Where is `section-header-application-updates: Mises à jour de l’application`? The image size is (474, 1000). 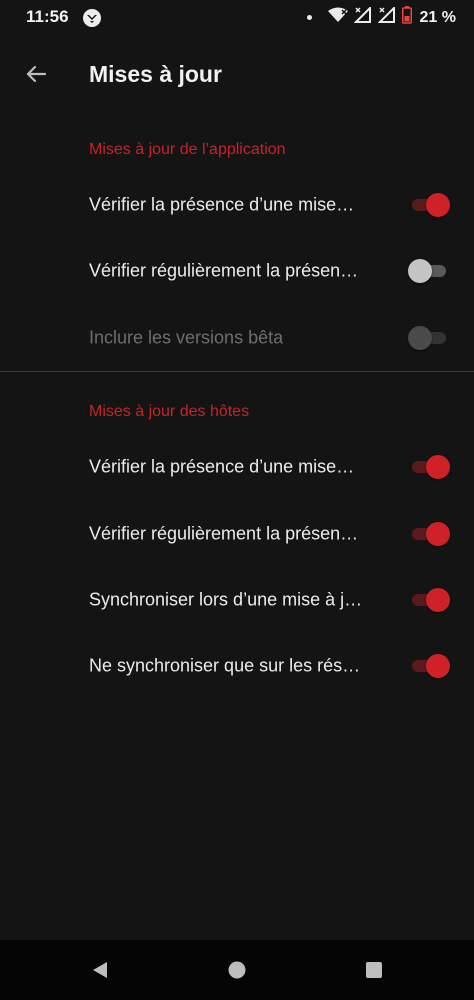 section-header-application-updates: Mises à jour de l’application is located at coordinates (187, 149).